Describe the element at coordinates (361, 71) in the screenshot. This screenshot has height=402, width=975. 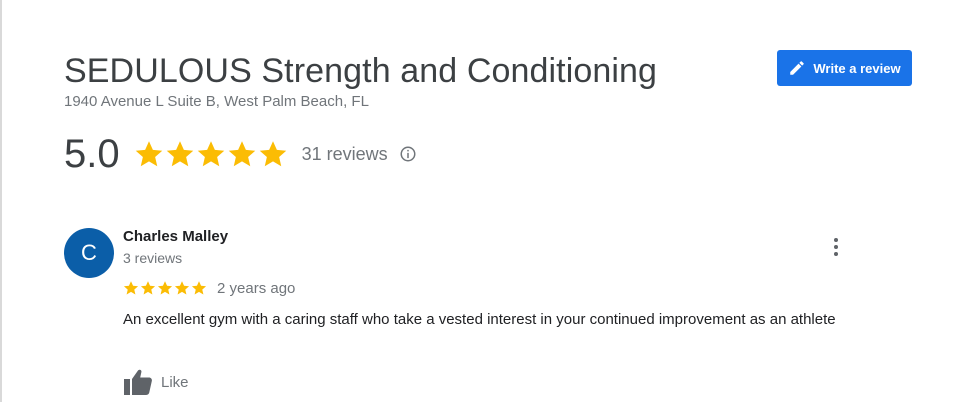
I see `business-name: SEDULOUS Strength and Conditioning` at that location.